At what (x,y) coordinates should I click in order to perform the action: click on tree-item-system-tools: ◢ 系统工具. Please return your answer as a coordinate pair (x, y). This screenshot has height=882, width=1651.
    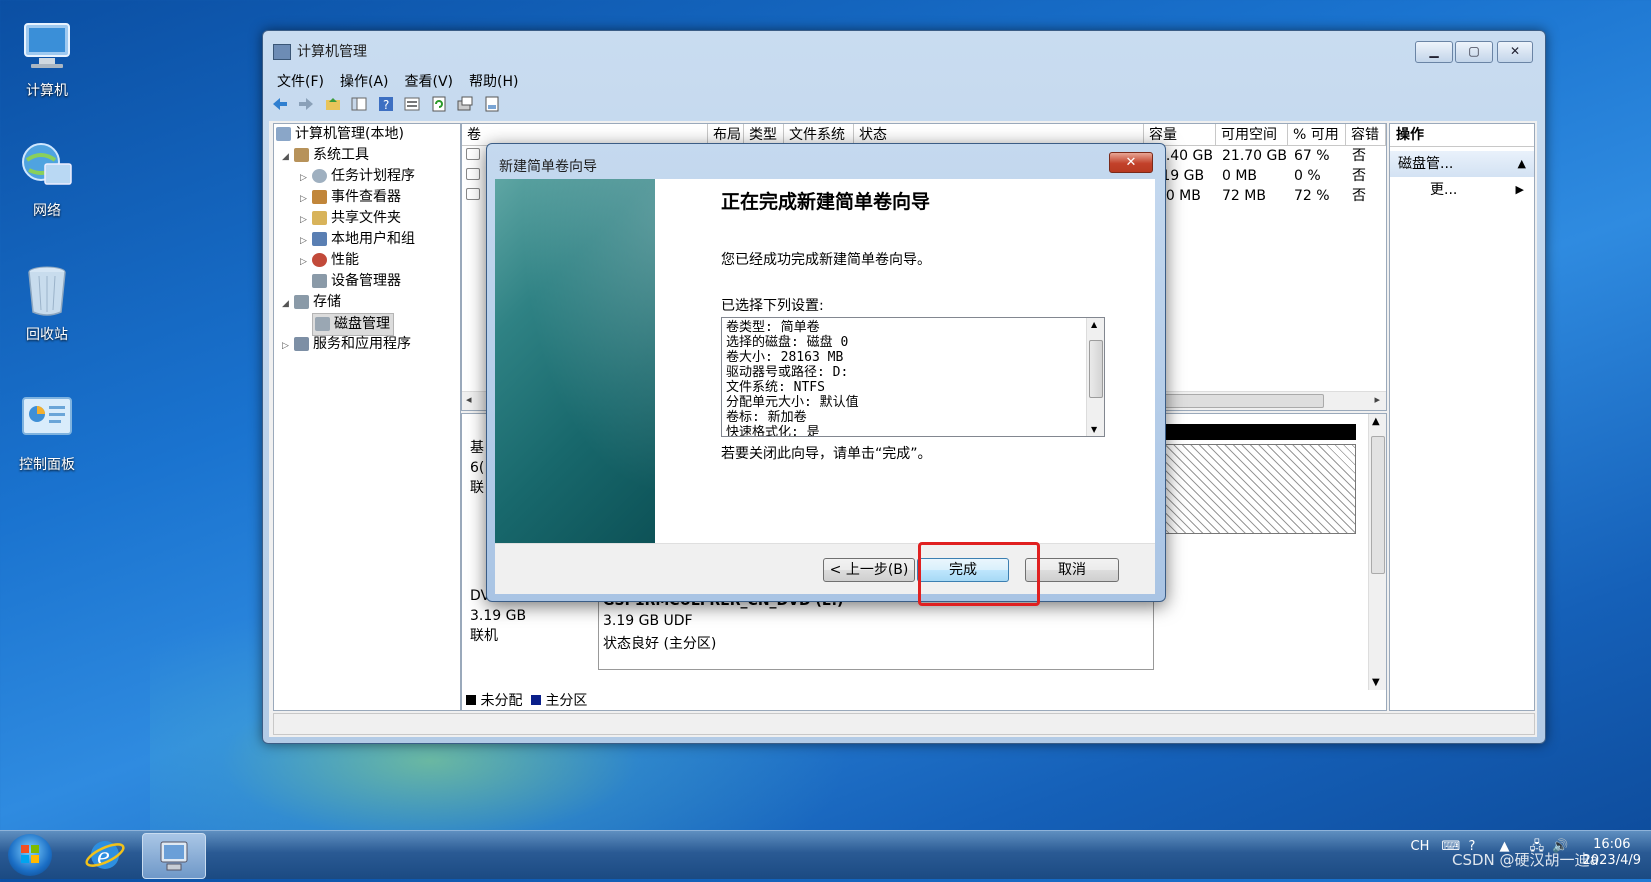
    Looking at the image, I should click on (367, 155).